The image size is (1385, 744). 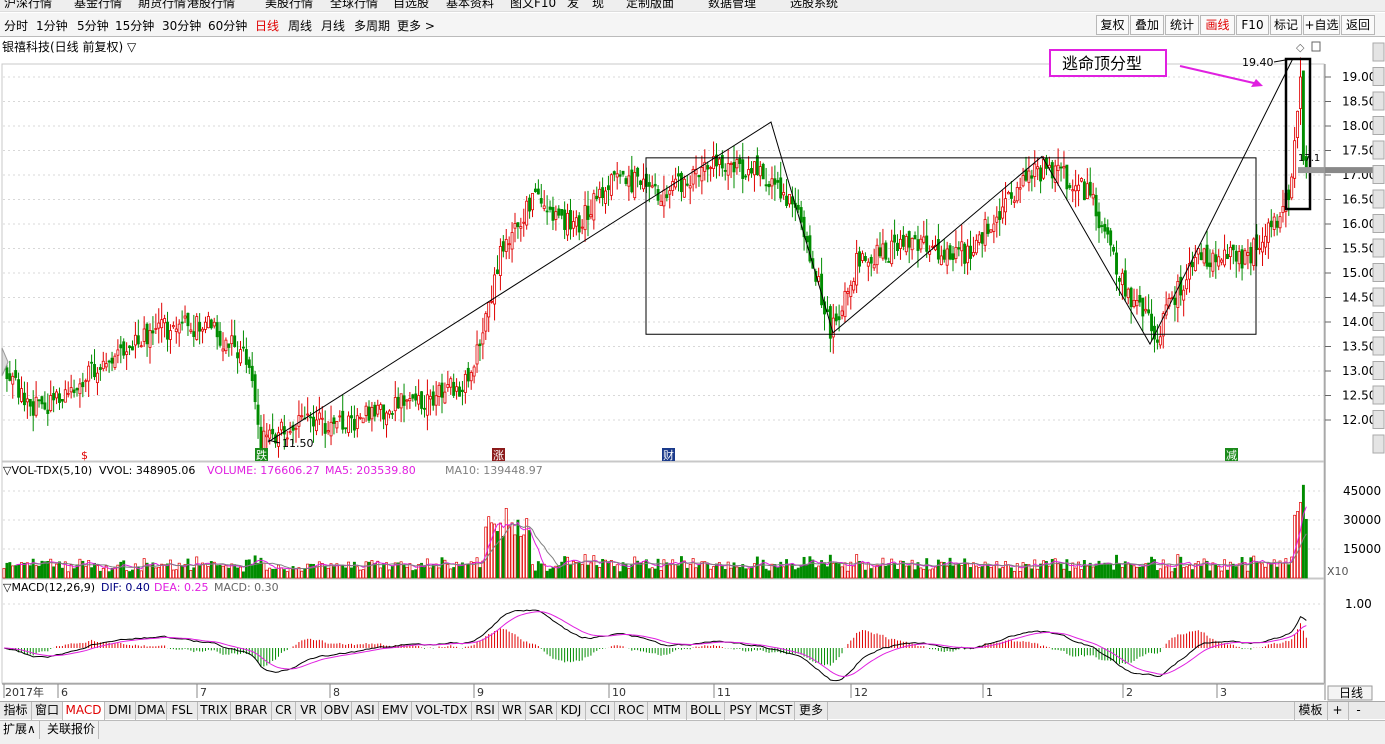 I want to click on top-menu-item-6: 自选股, so click(x=411, y=5).